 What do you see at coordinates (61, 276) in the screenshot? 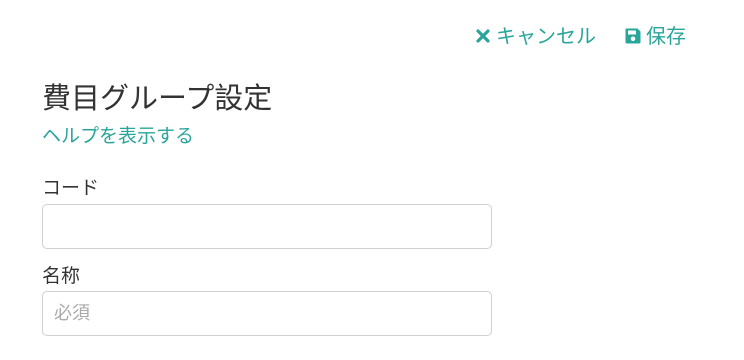
I see `name-field-label: 名称` at bounding box center [61, 276].